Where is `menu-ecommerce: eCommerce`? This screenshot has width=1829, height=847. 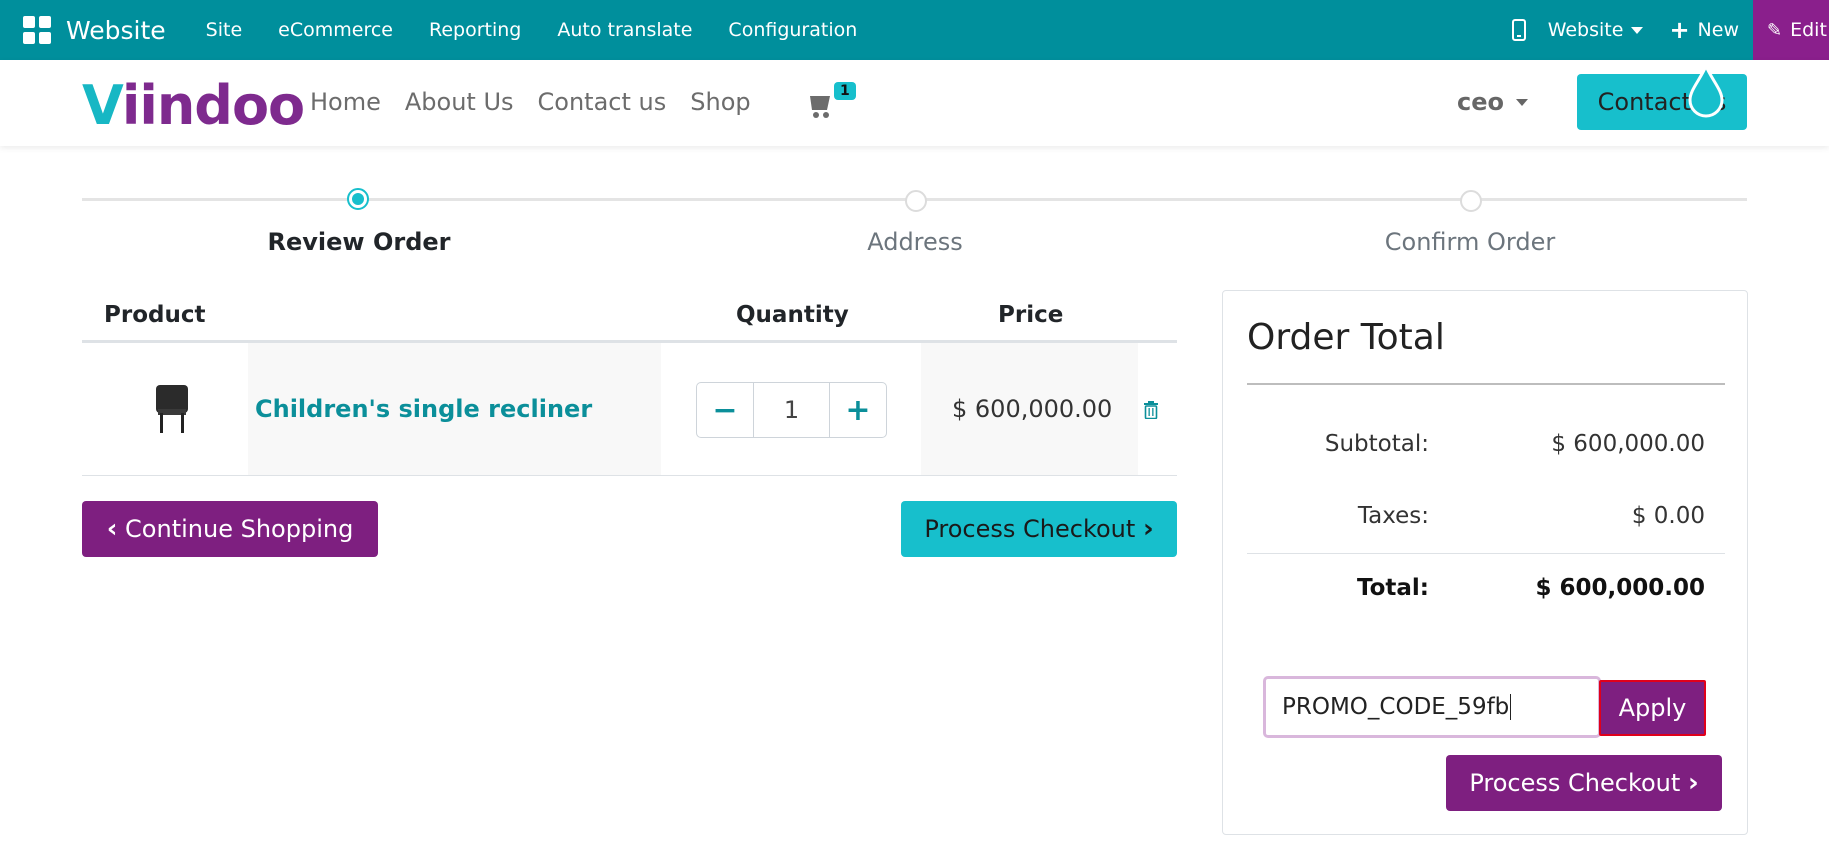 menu-ecommerce: eCommerce is located at coordinates (335, 30).